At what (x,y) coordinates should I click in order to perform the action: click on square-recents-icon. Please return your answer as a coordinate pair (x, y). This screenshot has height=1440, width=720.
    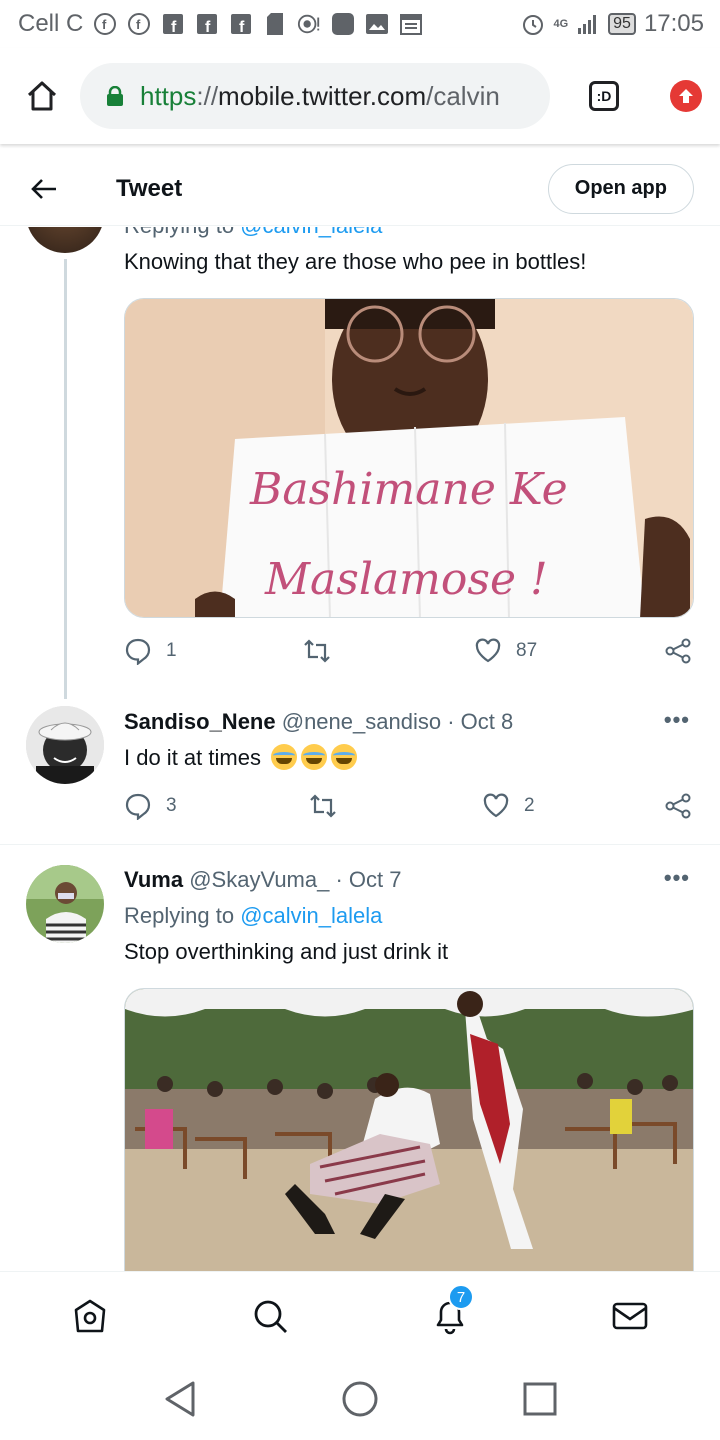
    Looking at the image, I should click on (540, 1399).